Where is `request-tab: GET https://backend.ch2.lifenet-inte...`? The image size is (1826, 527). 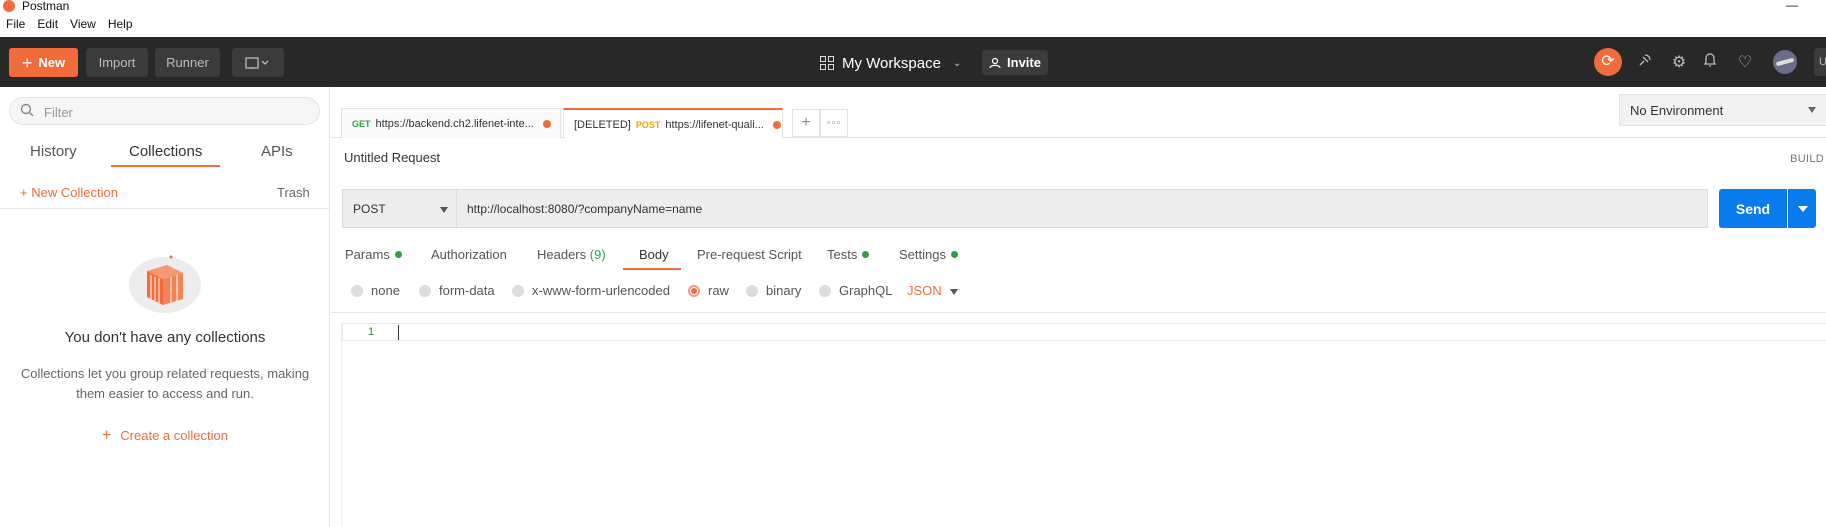 request-tab: GET https://backend.ch2.lifenet-inte... is located at coordinates (451, 123).